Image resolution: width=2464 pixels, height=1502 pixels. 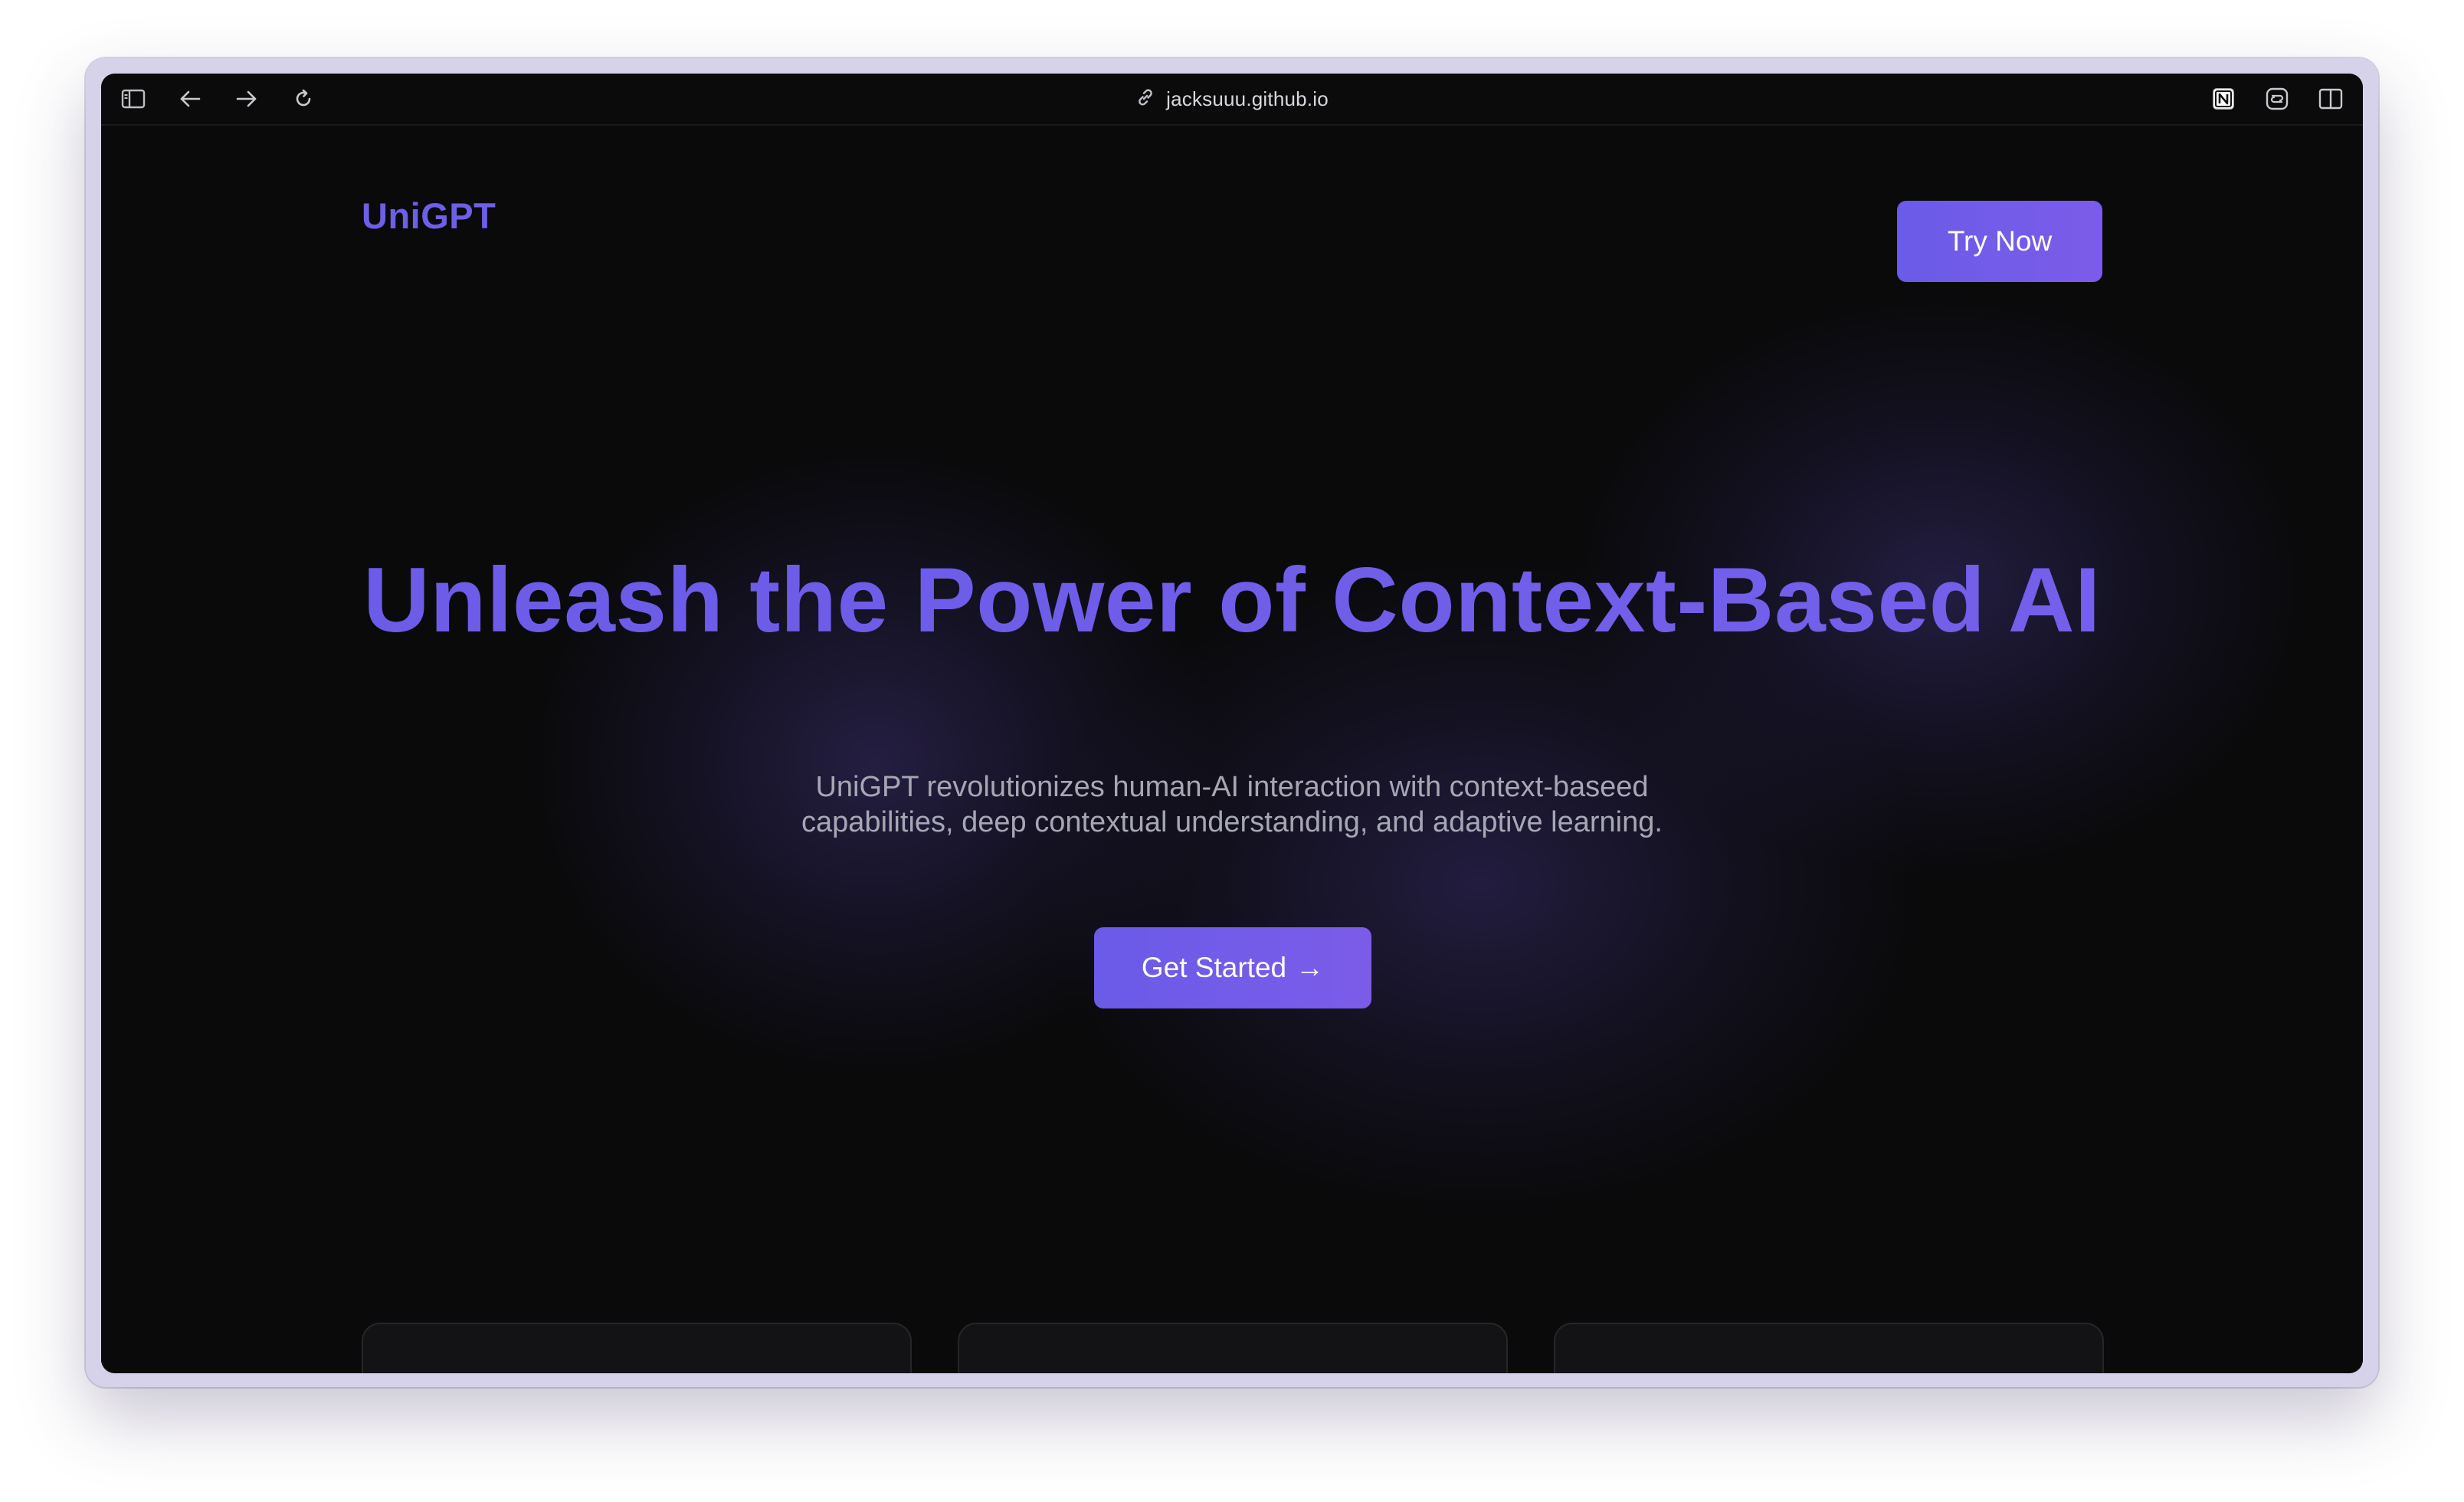 I want to click on address-bar: jacksuuu.github.io, so click(x=1232, y=99).